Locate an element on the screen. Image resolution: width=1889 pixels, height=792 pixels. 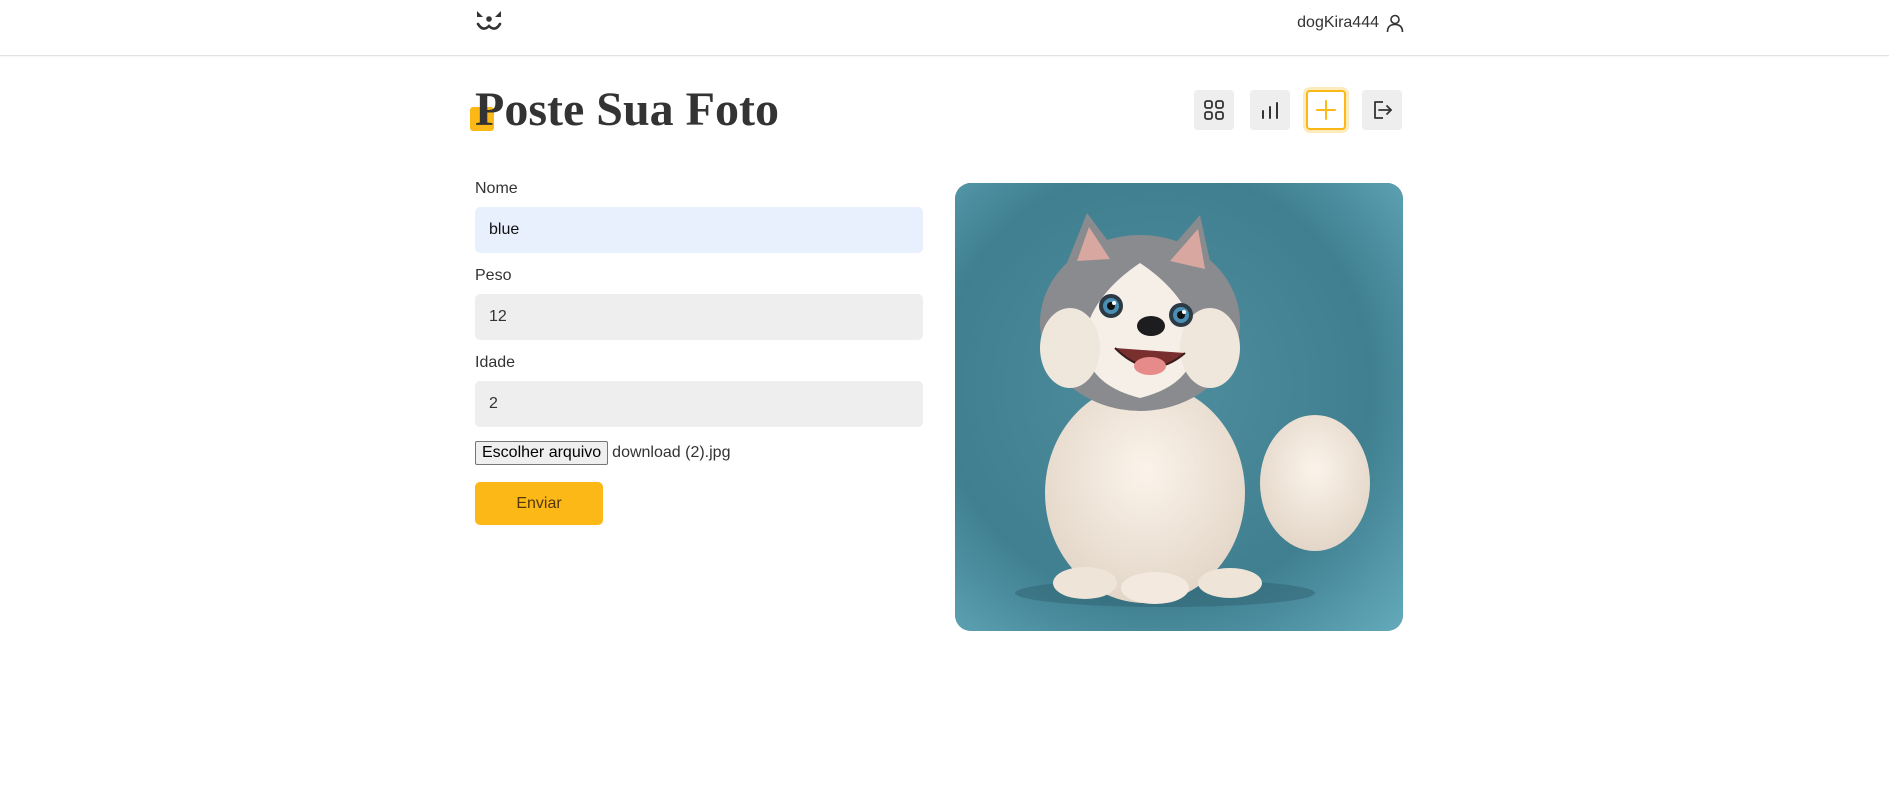
grid-icon is located at coordinates (1214, 110).